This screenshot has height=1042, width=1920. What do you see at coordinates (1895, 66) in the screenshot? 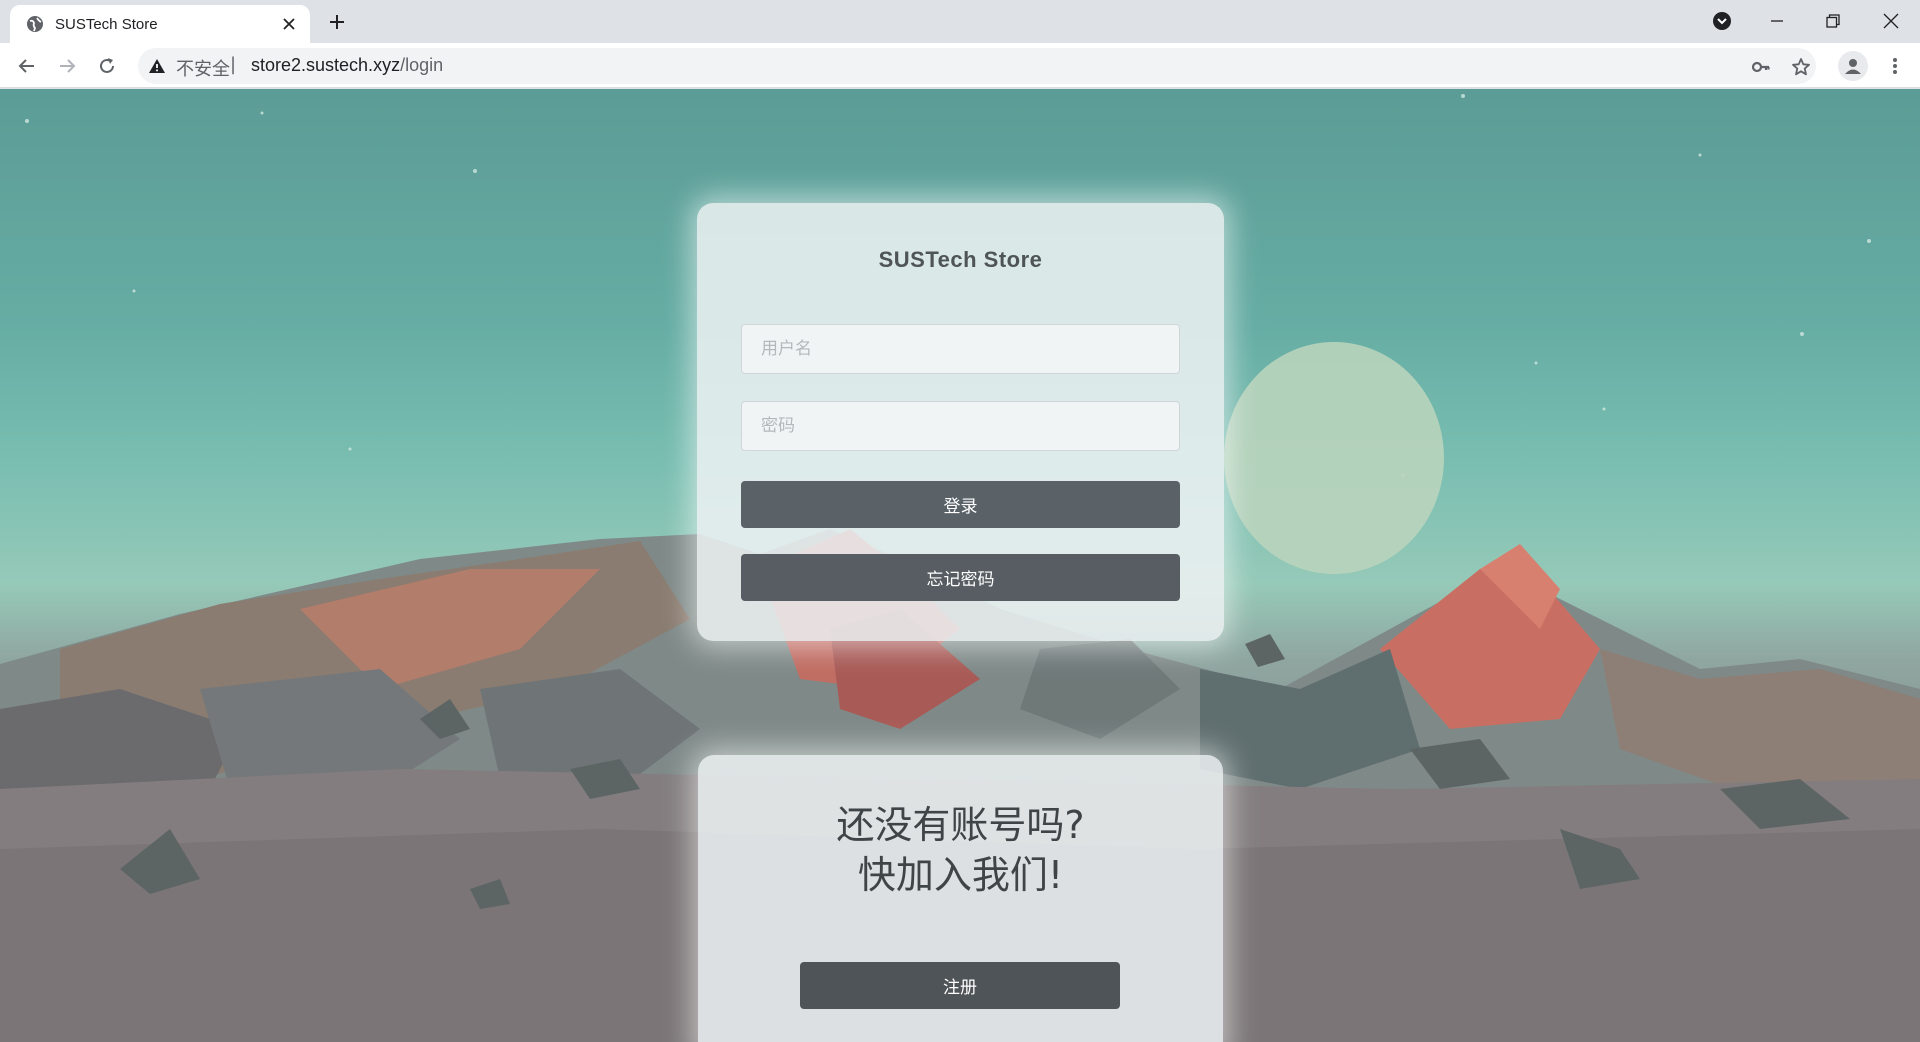
I see `menu-icon` at bounding box center [1895, 66].